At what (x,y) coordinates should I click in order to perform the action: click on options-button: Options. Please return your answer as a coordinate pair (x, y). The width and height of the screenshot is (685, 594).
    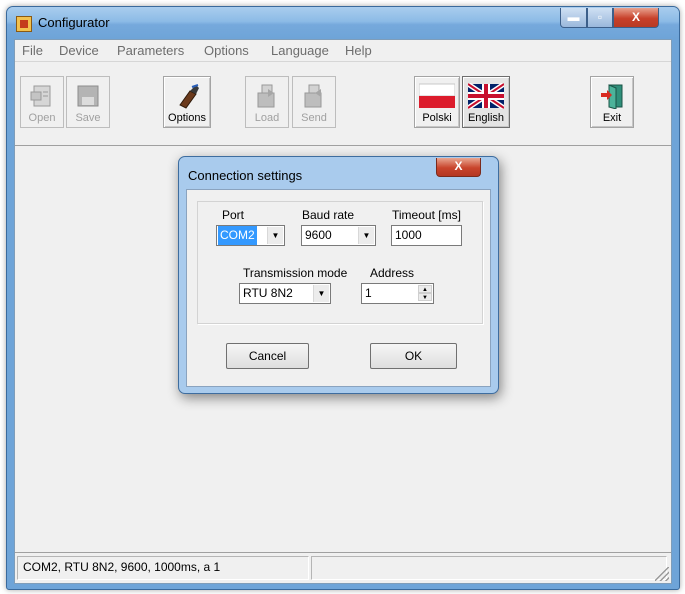
    Looking at the image, I should click on (187, 102).